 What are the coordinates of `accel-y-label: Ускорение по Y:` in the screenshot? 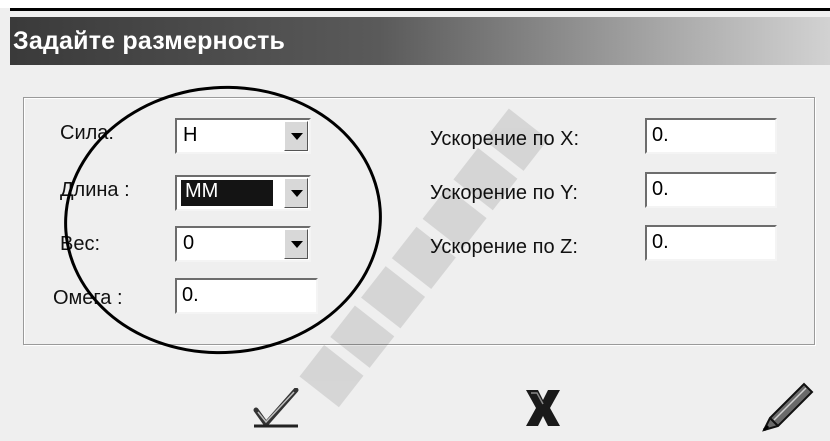 It's located at (504, 193).